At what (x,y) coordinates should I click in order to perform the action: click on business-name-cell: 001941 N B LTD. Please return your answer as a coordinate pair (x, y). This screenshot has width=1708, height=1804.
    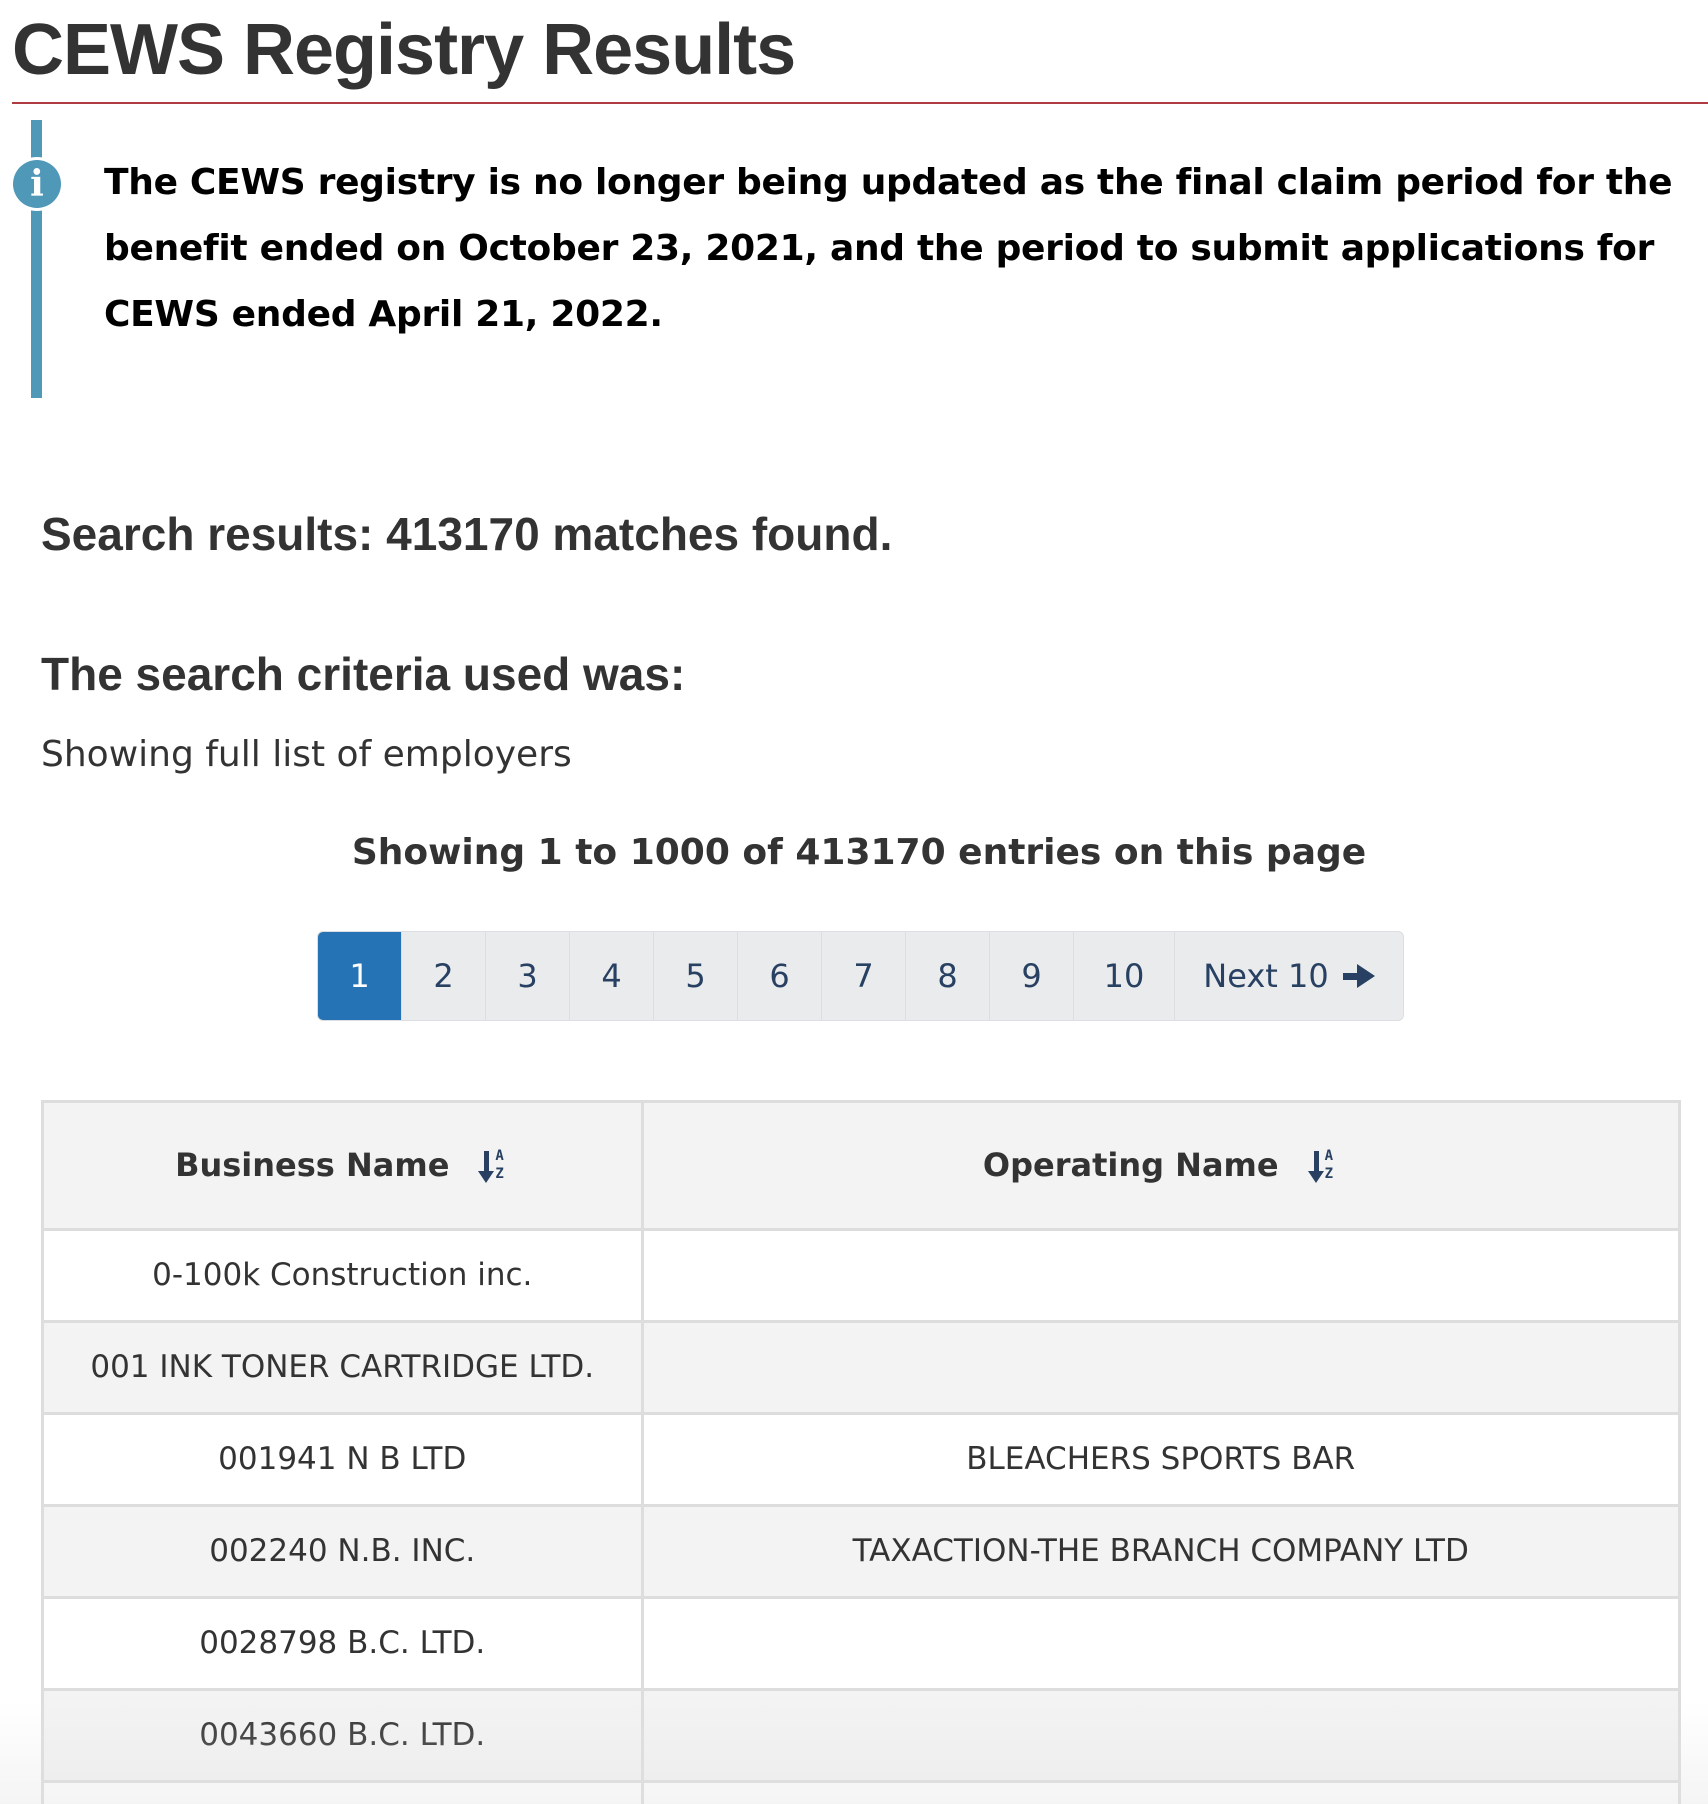
    Looking at the image, I should click on (344, 1459).